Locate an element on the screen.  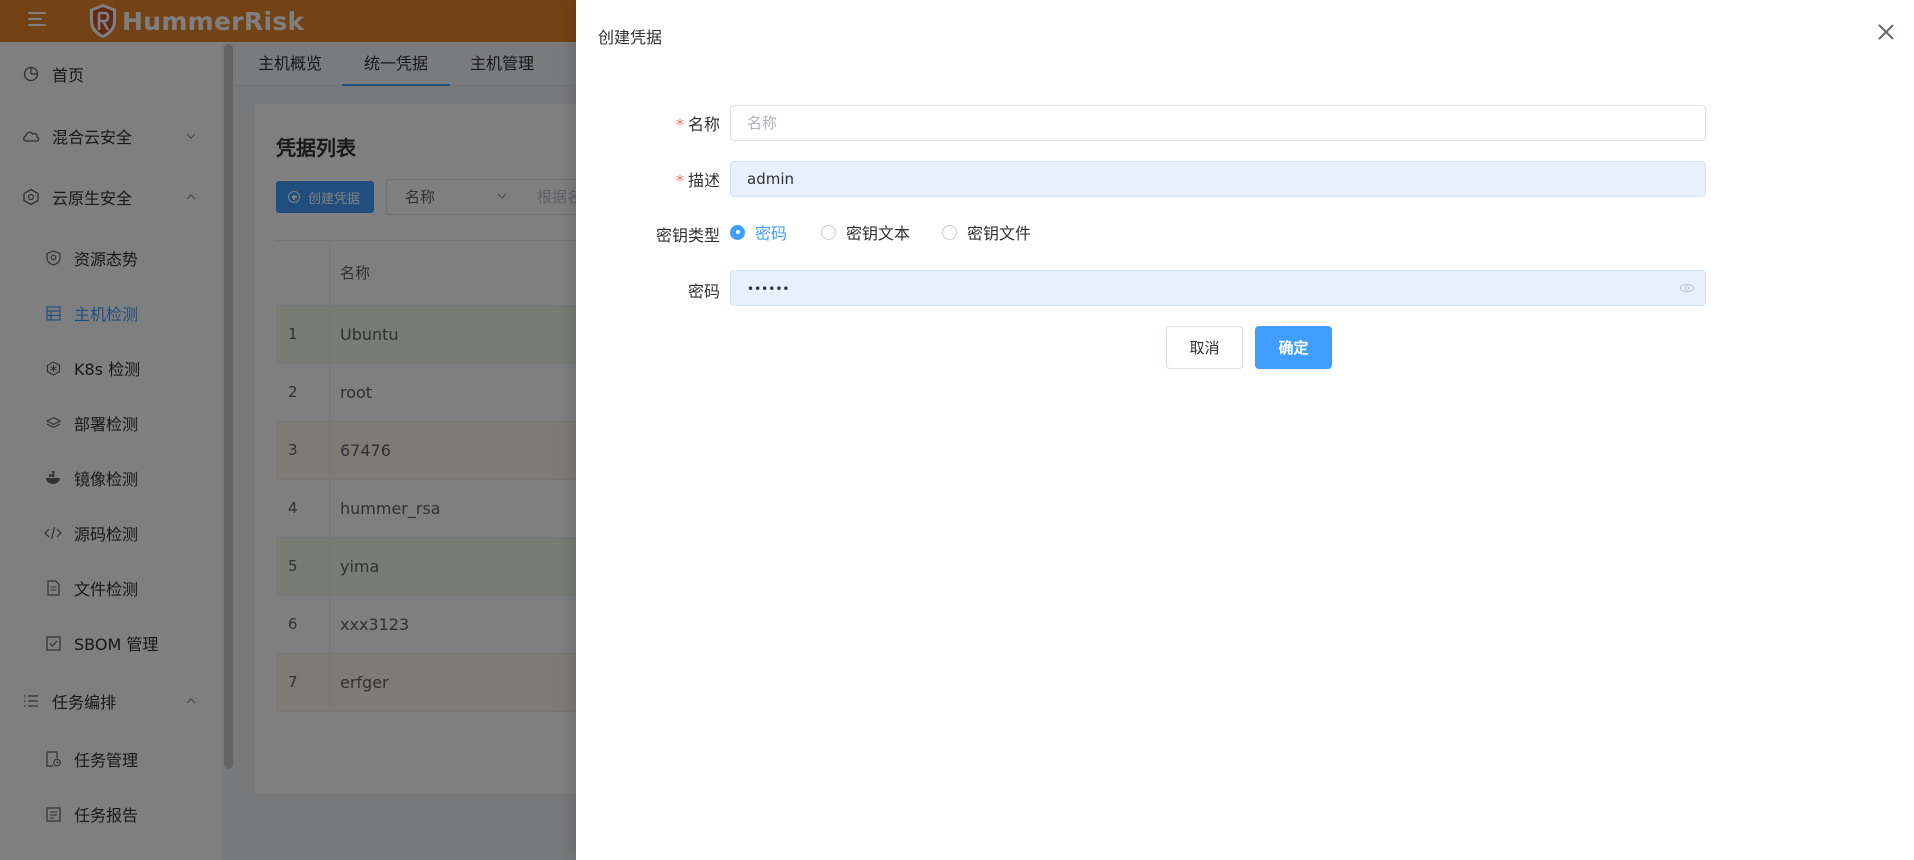
cancel-button: 取消 is located at coordinates (1204, 347).